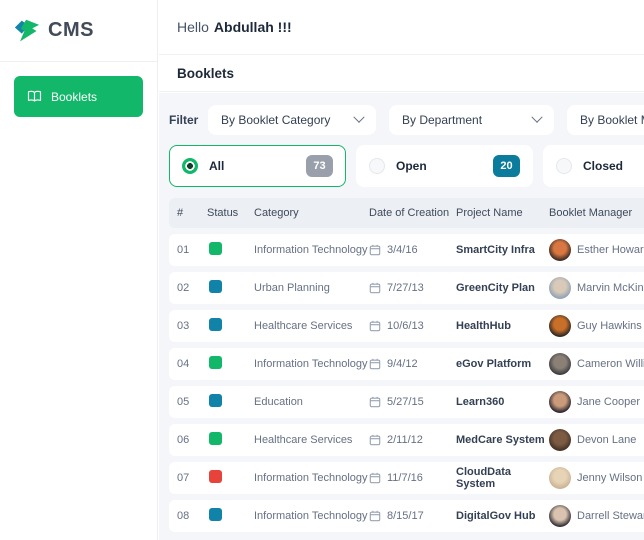  Describe the element at coordinates (412, 478) in the screenshot. I see `date-cell: 11/7/16` at that location.